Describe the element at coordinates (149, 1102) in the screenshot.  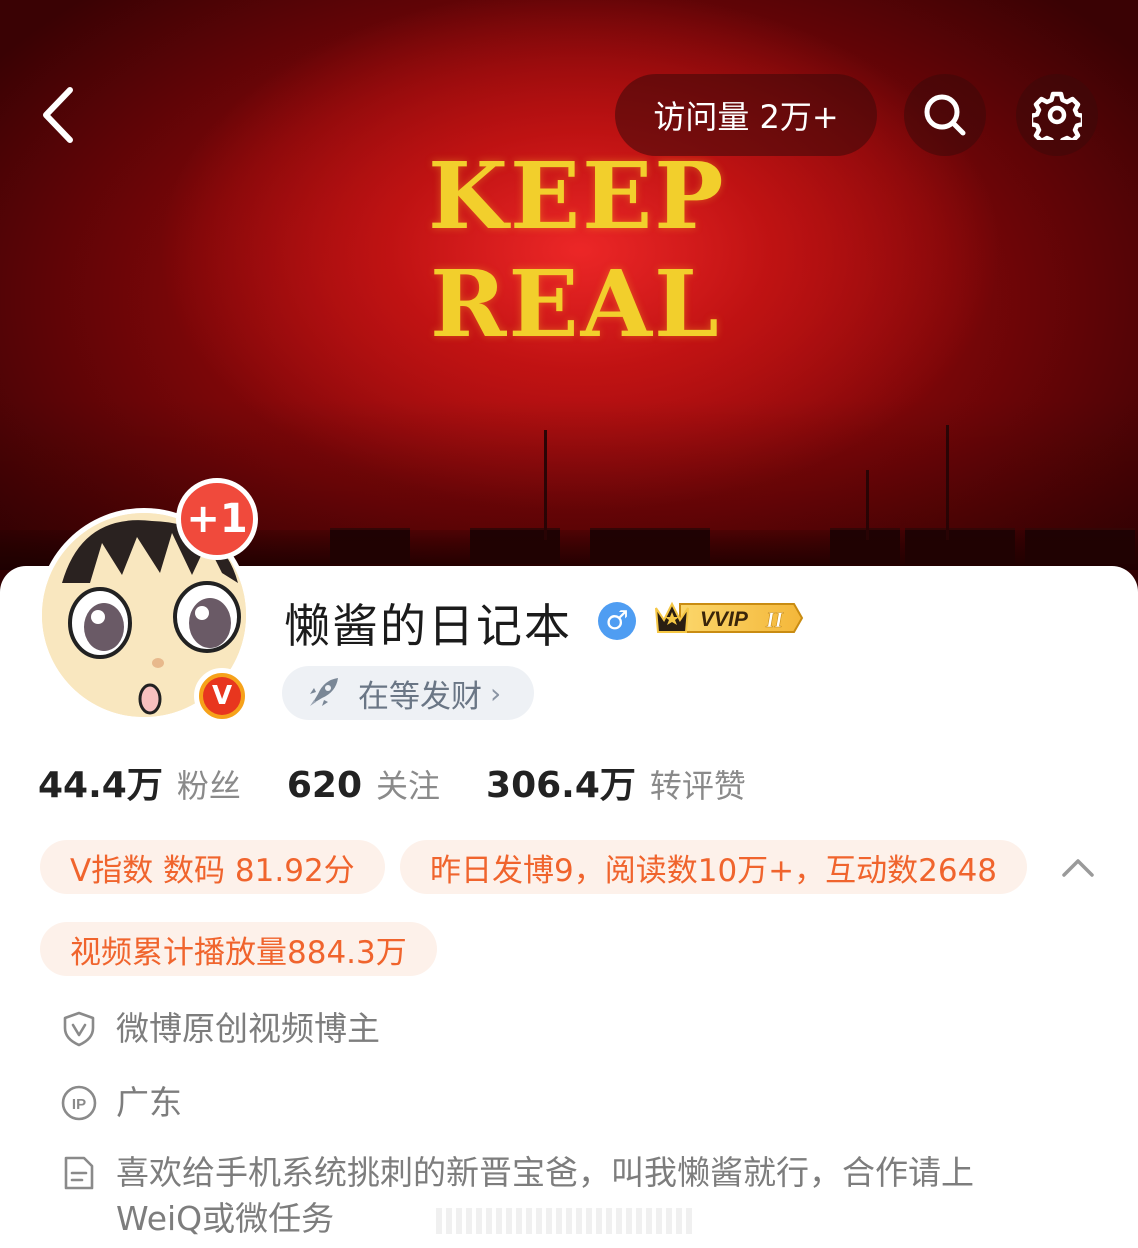
I see `ip-location-text: 广东` at that location.